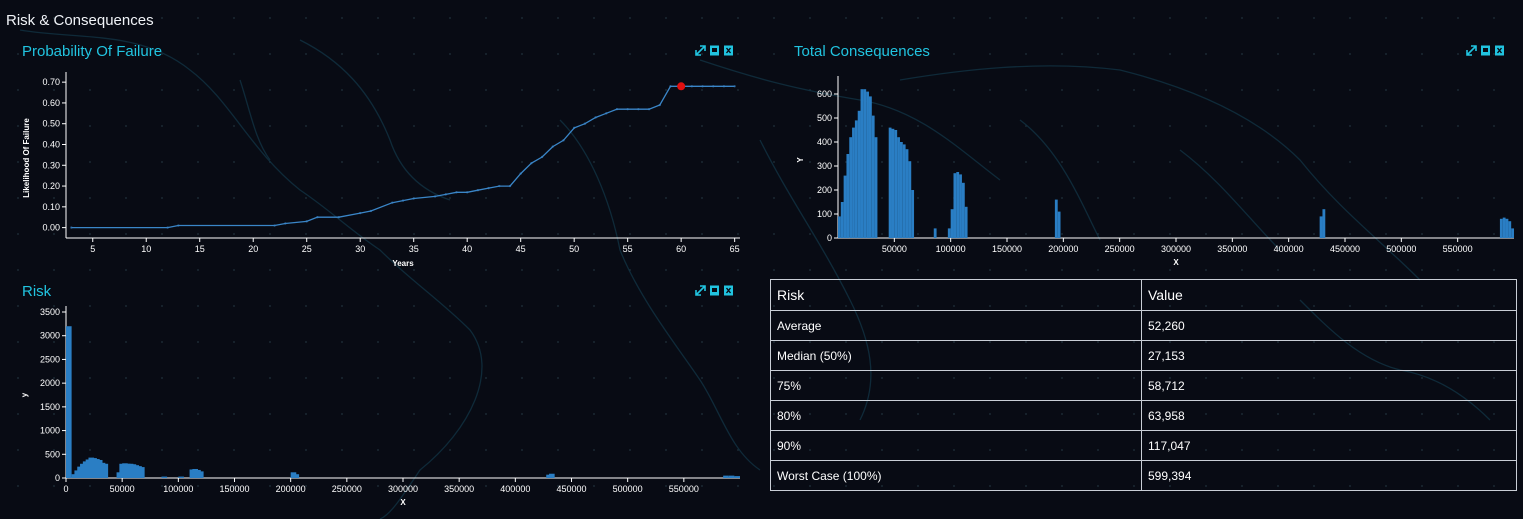  What do you see at coordinates (1329, 475) in the screenshot?
I see `row-value: 599,394` at bounding box center [1329, 475].